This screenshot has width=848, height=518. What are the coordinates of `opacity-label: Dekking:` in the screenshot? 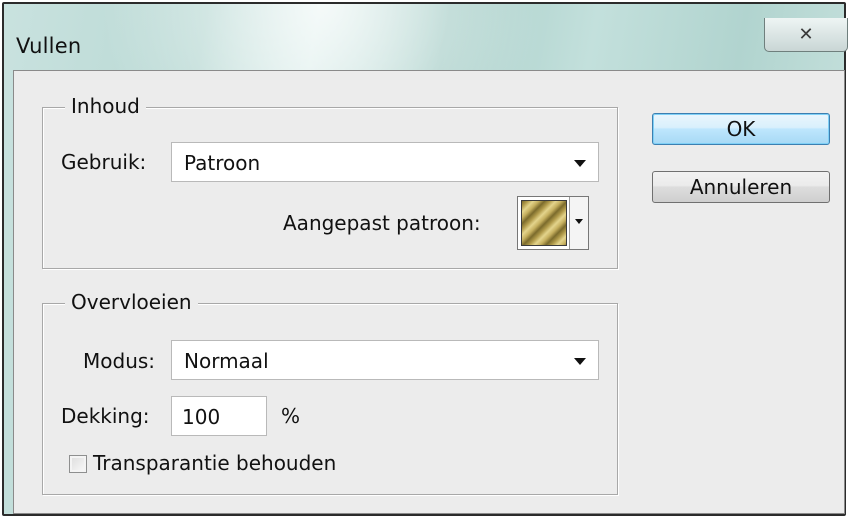 It's located at (105, 416).